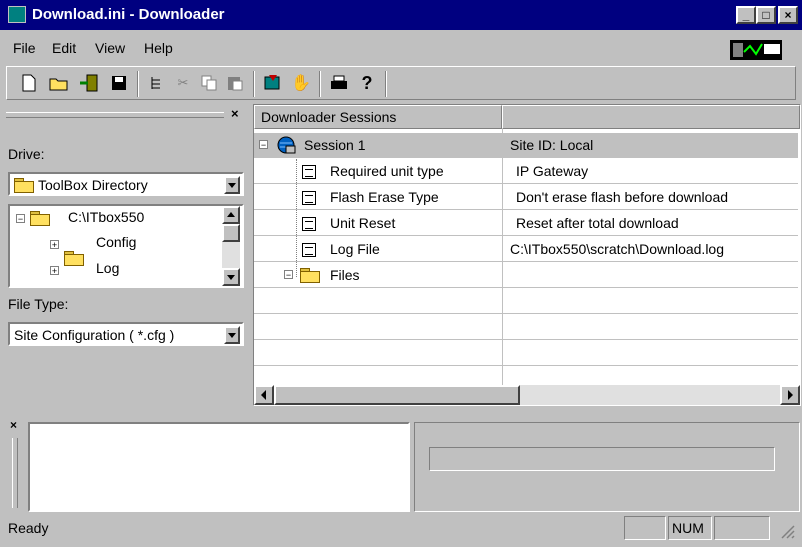 This screenshot has width=802, height=547. Describe the element at coordinates (387, 171) in the screenshot. I see `property-key: Required unit type` at that location.